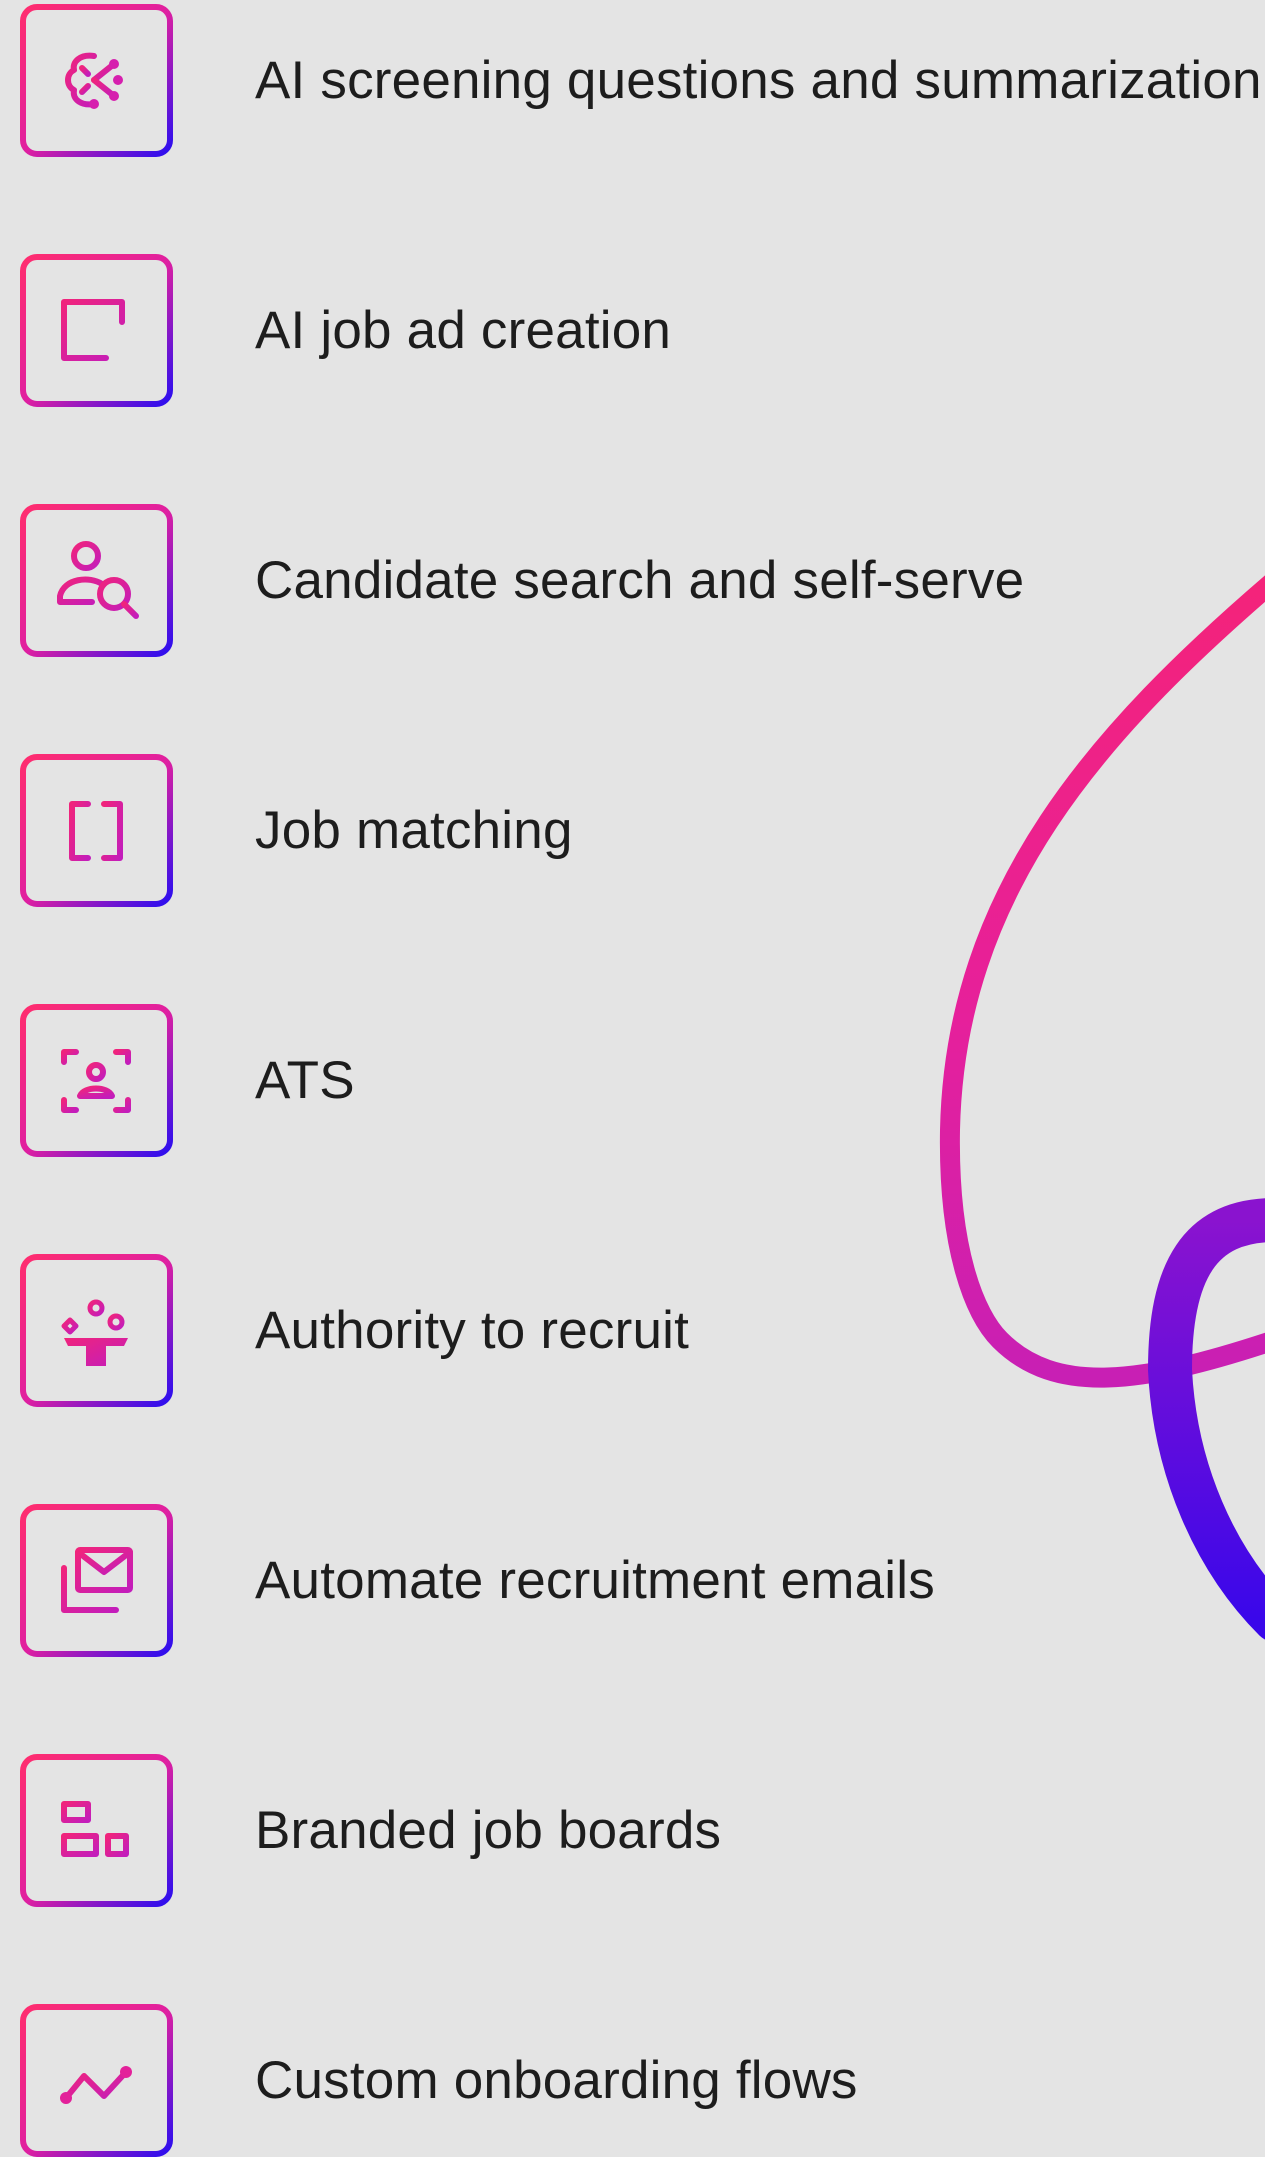 This screenshot has width=1265, height=2157. I want to click on feature-label: ATS, so click(305, 1080).